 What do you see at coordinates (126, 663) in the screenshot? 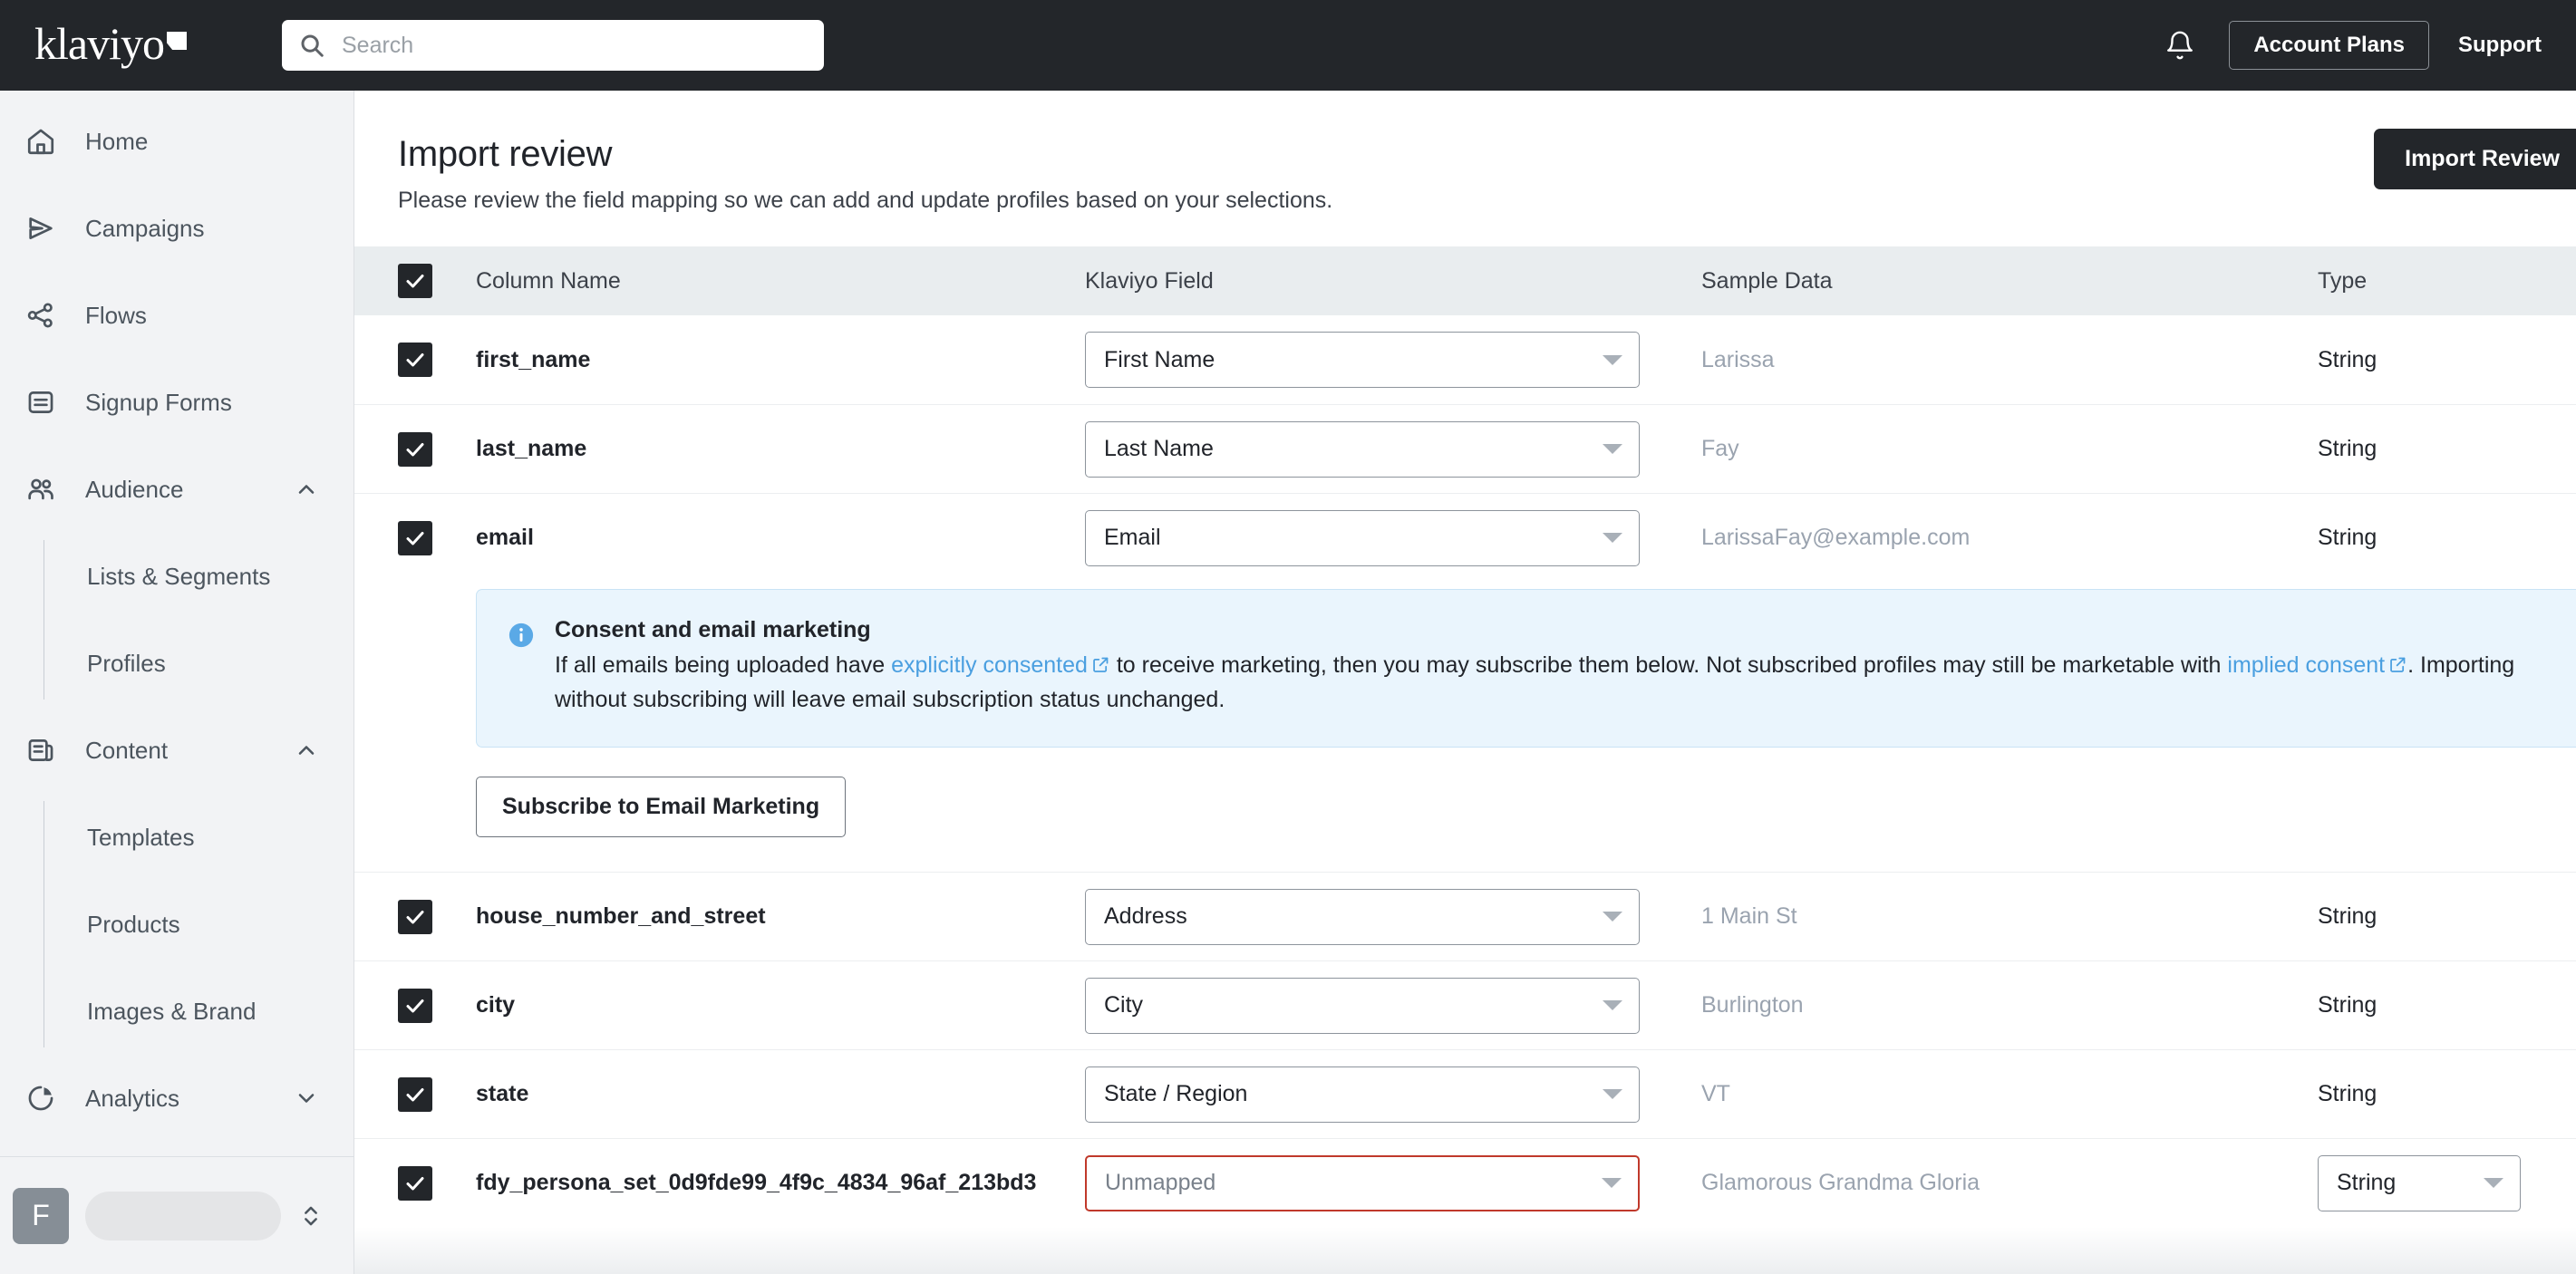
I see `sidebar-subitem-label: Profiles` at bounding box center [126, 663].